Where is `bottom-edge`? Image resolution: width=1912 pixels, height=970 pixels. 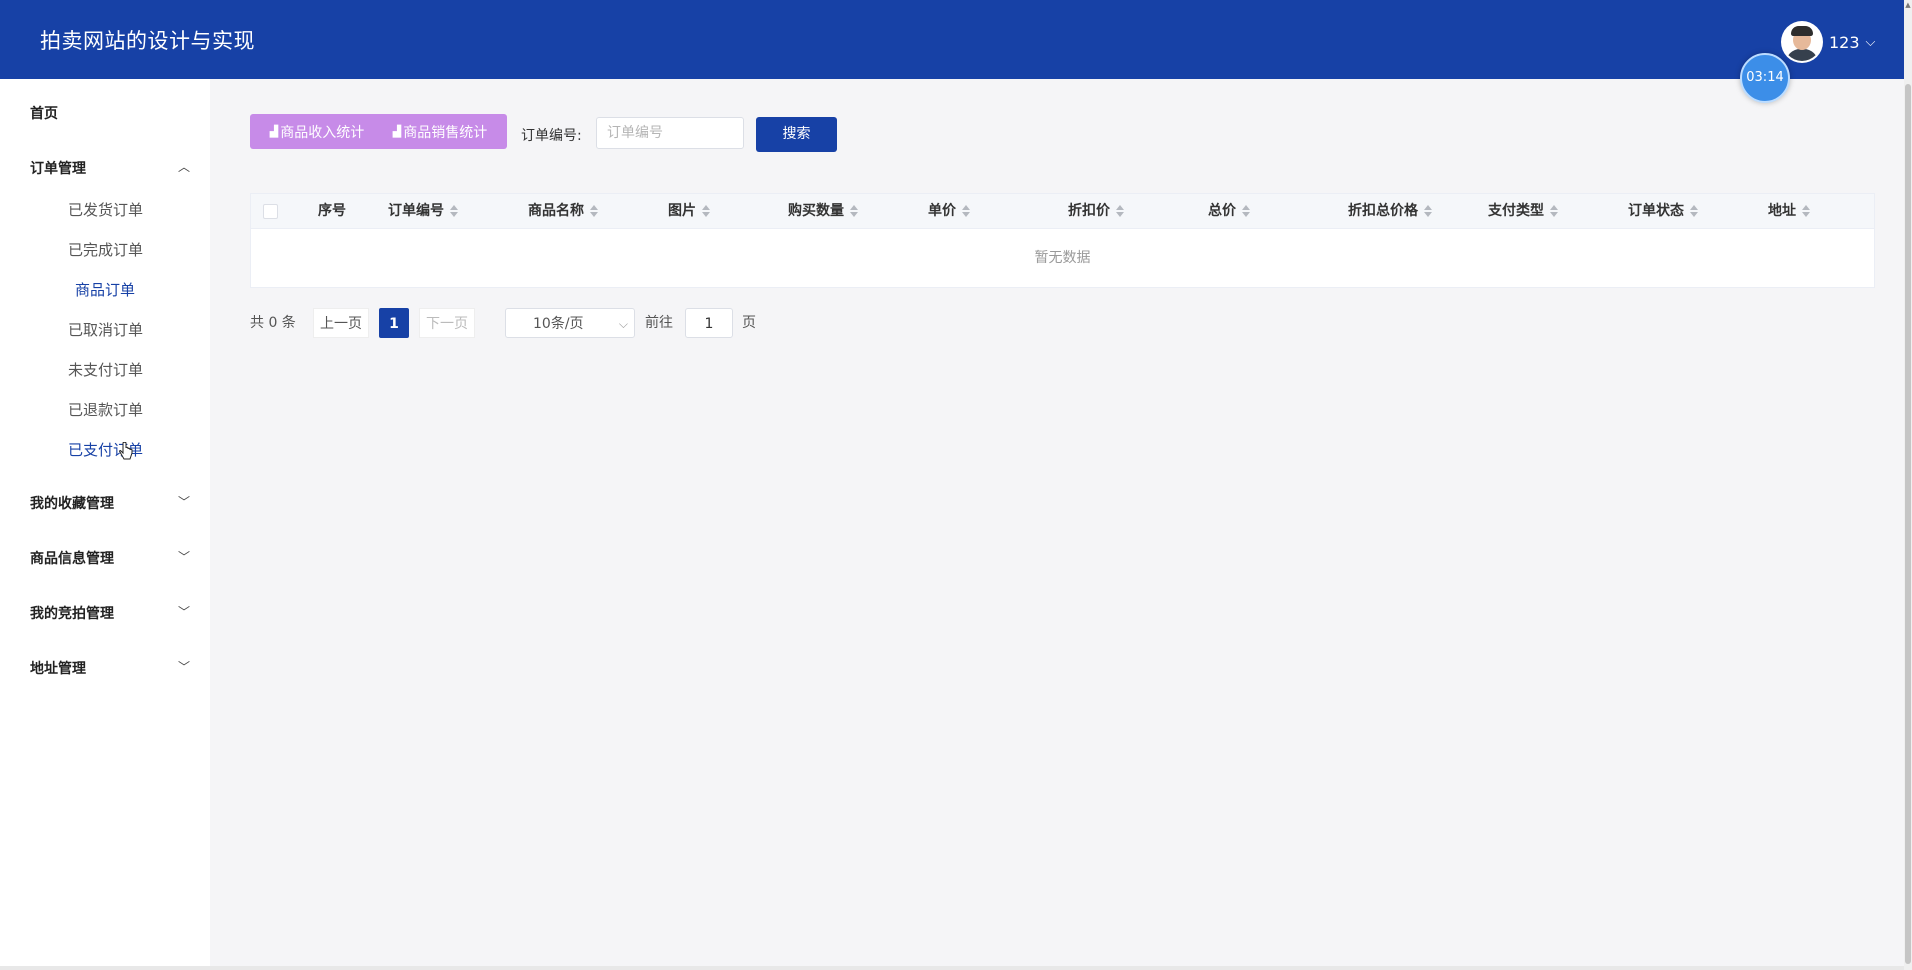 bottom-edge is located at coordinates (952, 968).